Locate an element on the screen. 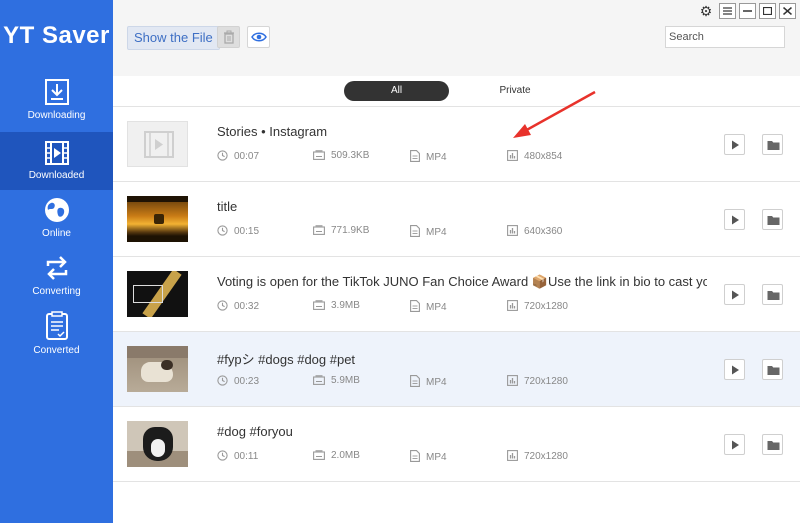 This screenshot has width=800, height=523. sidebar-item-converted: Converted is located at coordinates (56, 339).